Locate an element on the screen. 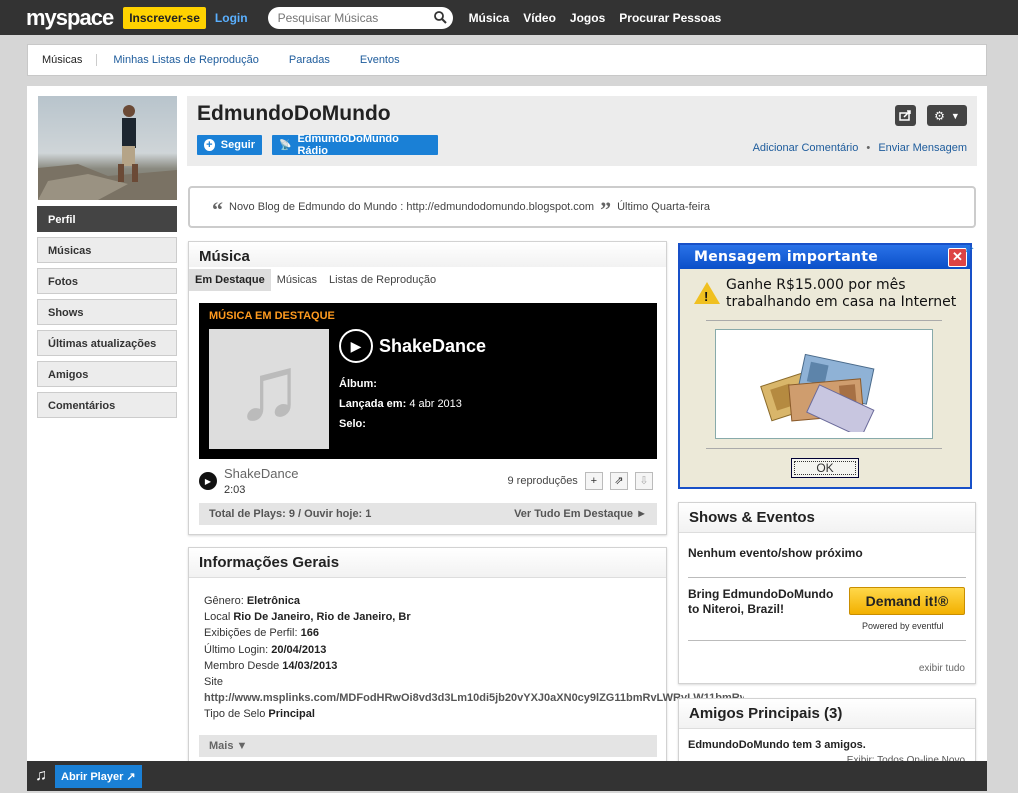  play-icon: ▶ is located at coordinates (208, 481).